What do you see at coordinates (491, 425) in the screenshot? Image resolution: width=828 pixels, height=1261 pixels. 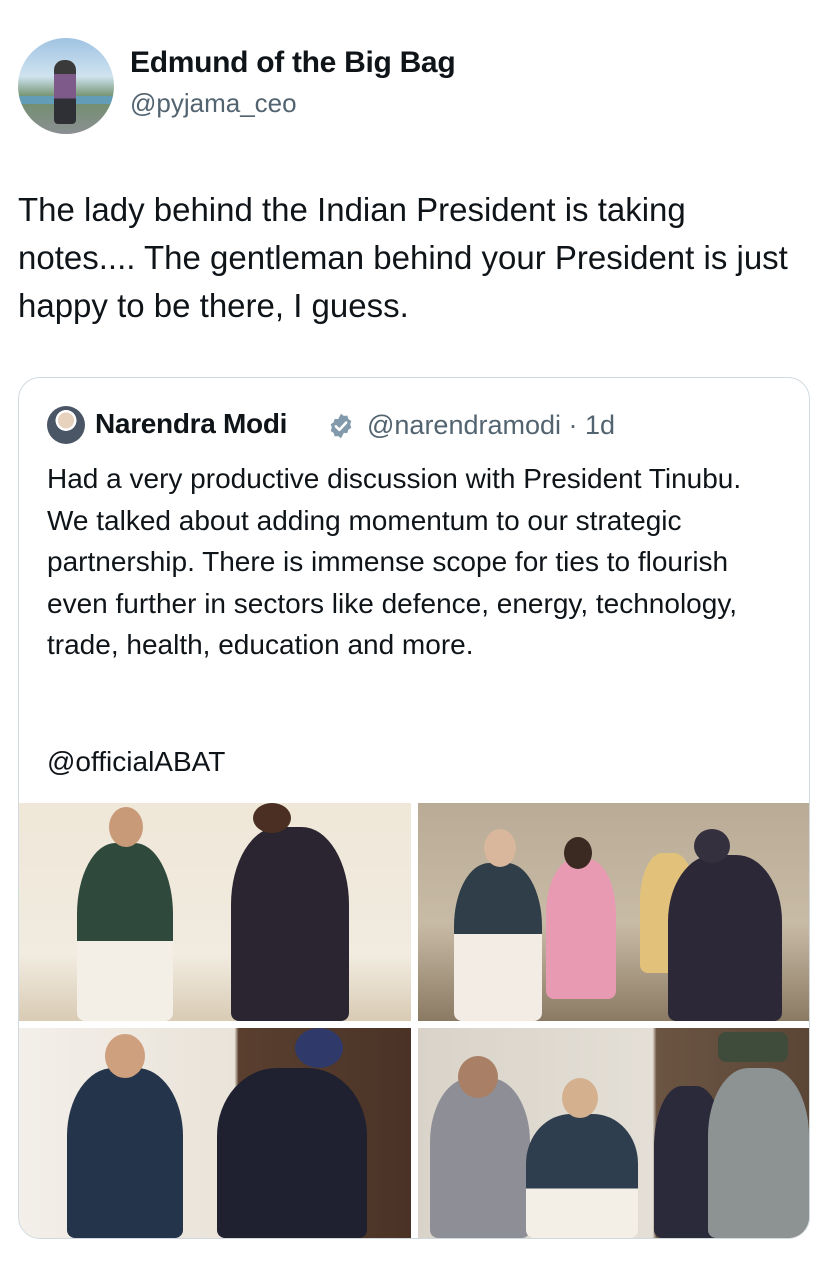 I see `quoted-handle-time: @narendramodi · 1d` at bounding box center [491, 425].